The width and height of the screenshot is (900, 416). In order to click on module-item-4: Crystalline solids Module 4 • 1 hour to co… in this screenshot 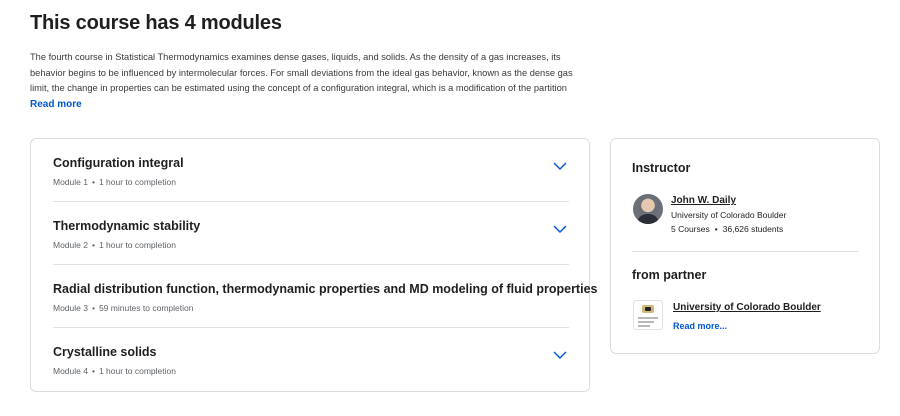, I will do `click(311, 359)`.